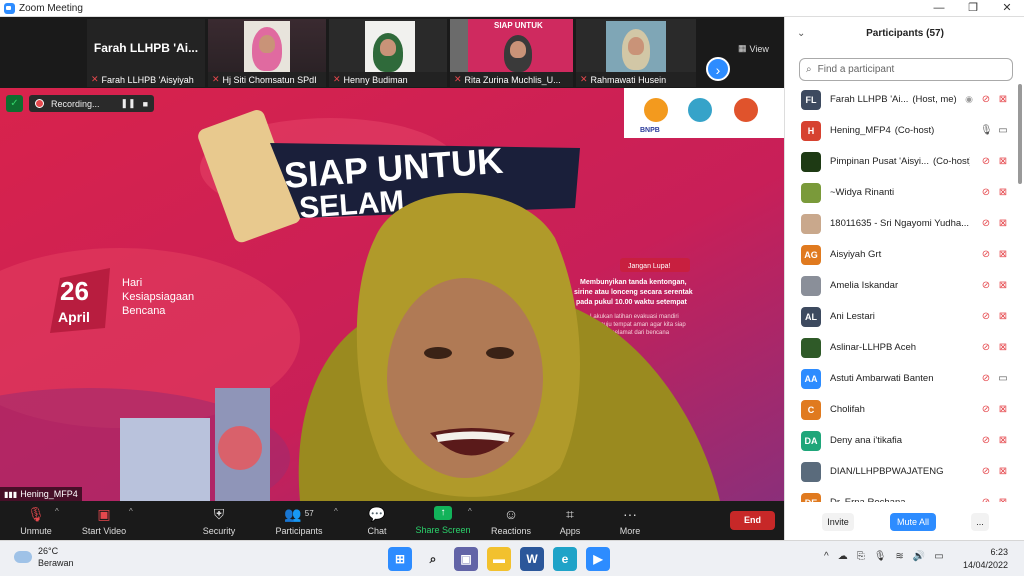  I want to click on participant-row: AG Aisyiyah Grt ⊘ ⊠, so click(901, 254).